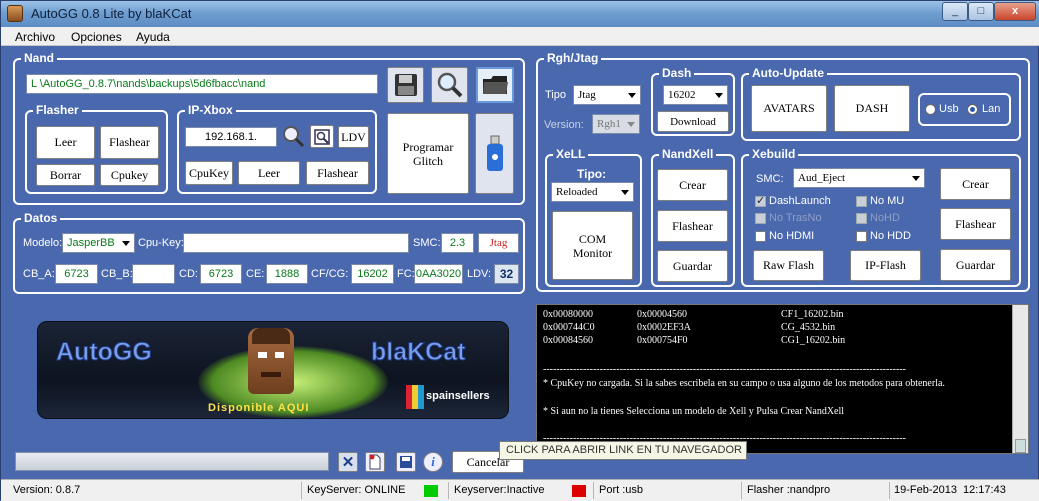  I want to click on status-version: Version: 0.8.7, so click(47, 490).